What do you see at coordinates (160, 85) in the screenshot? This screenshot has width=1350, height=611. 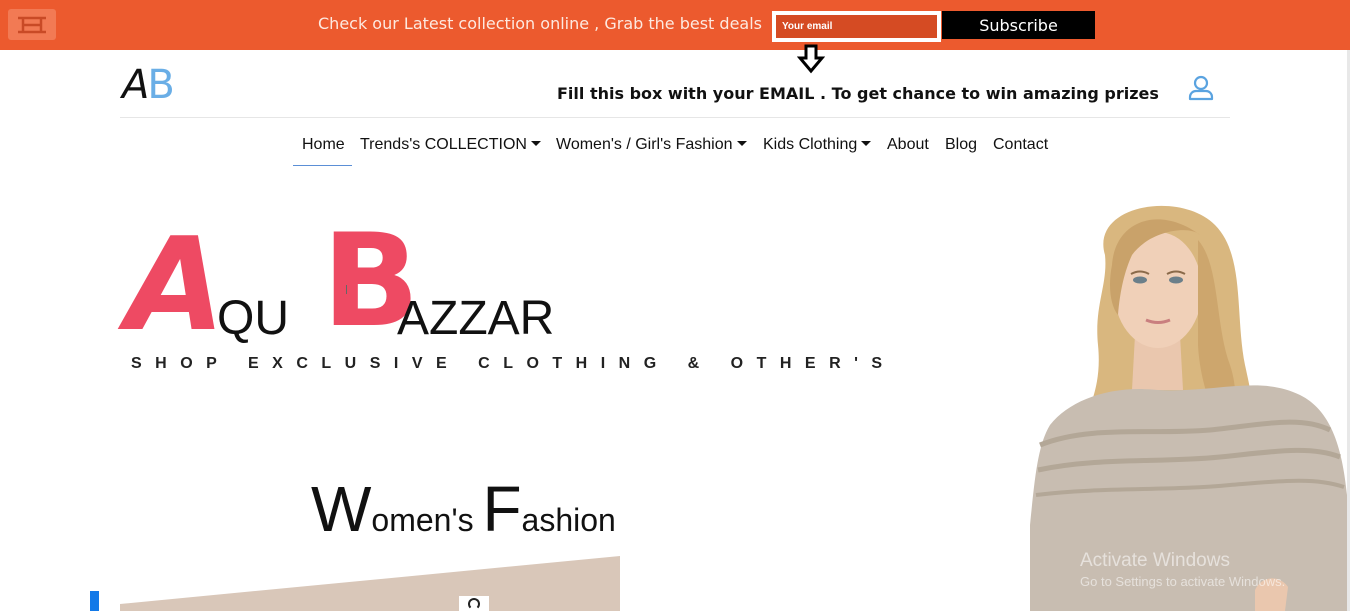 I see `brand-letter-b: B` at bounding box center [160, 85].